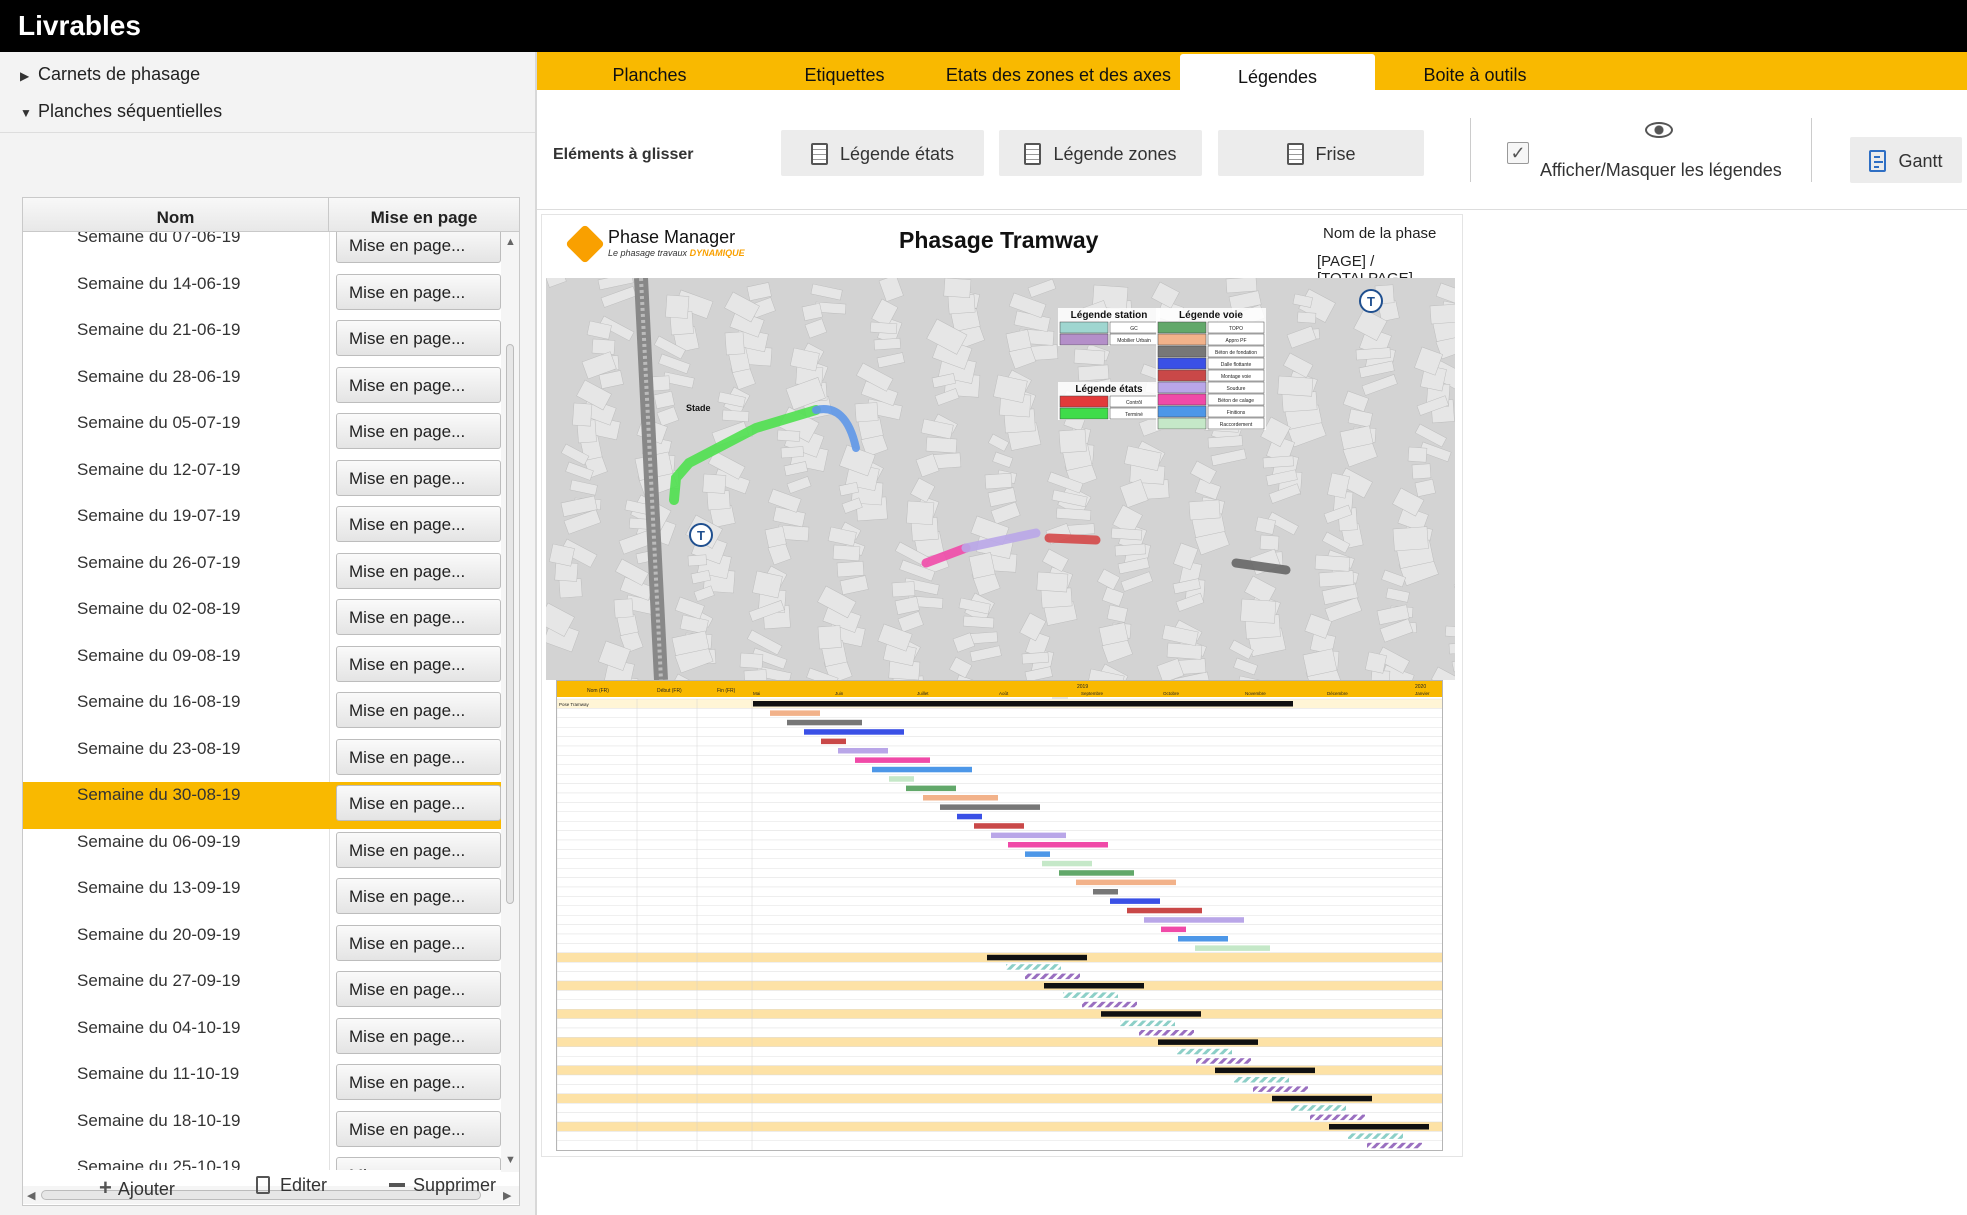  I want to click on row-name: Semaine du 21-06-19, so click(159, 329).